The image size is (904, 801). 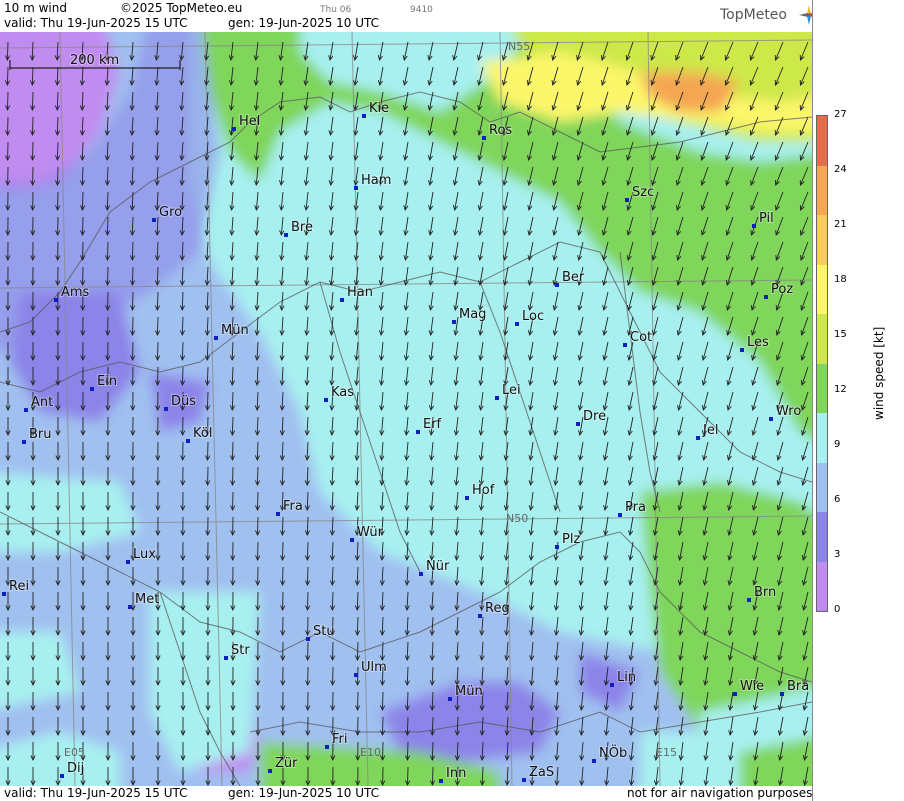 I want to click on city-label: Zür, so click(x=286, y=763).